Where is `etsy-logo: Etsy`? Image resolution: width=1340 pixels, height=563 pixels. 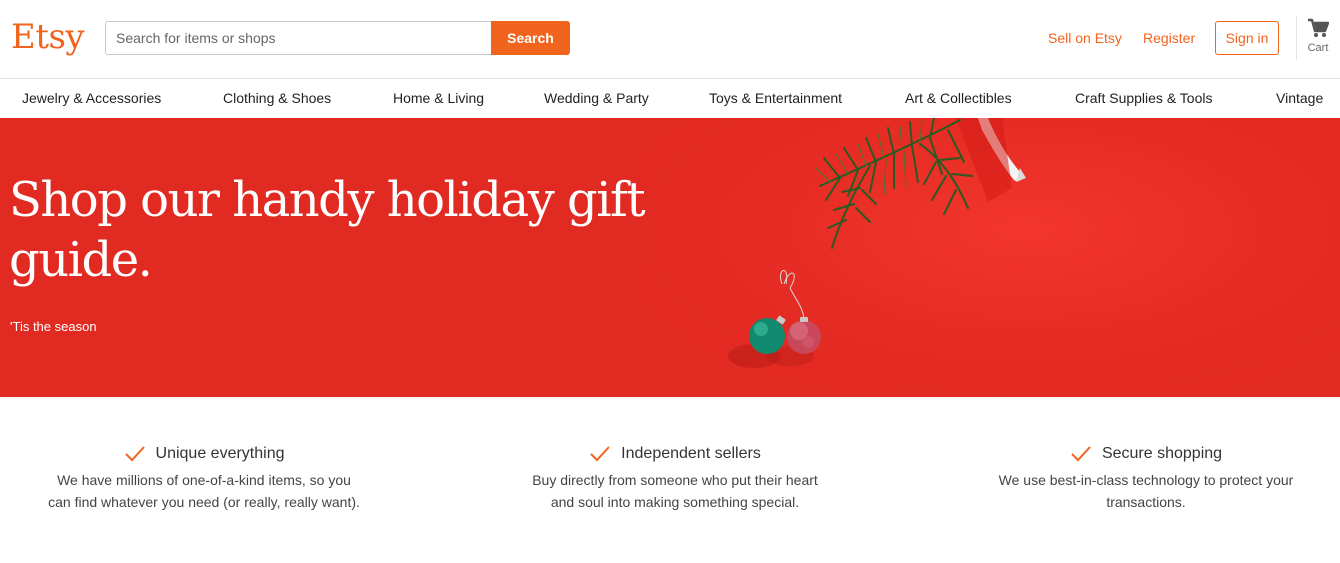 etsy-logo: Etsy is located at coordinates (48, 37).